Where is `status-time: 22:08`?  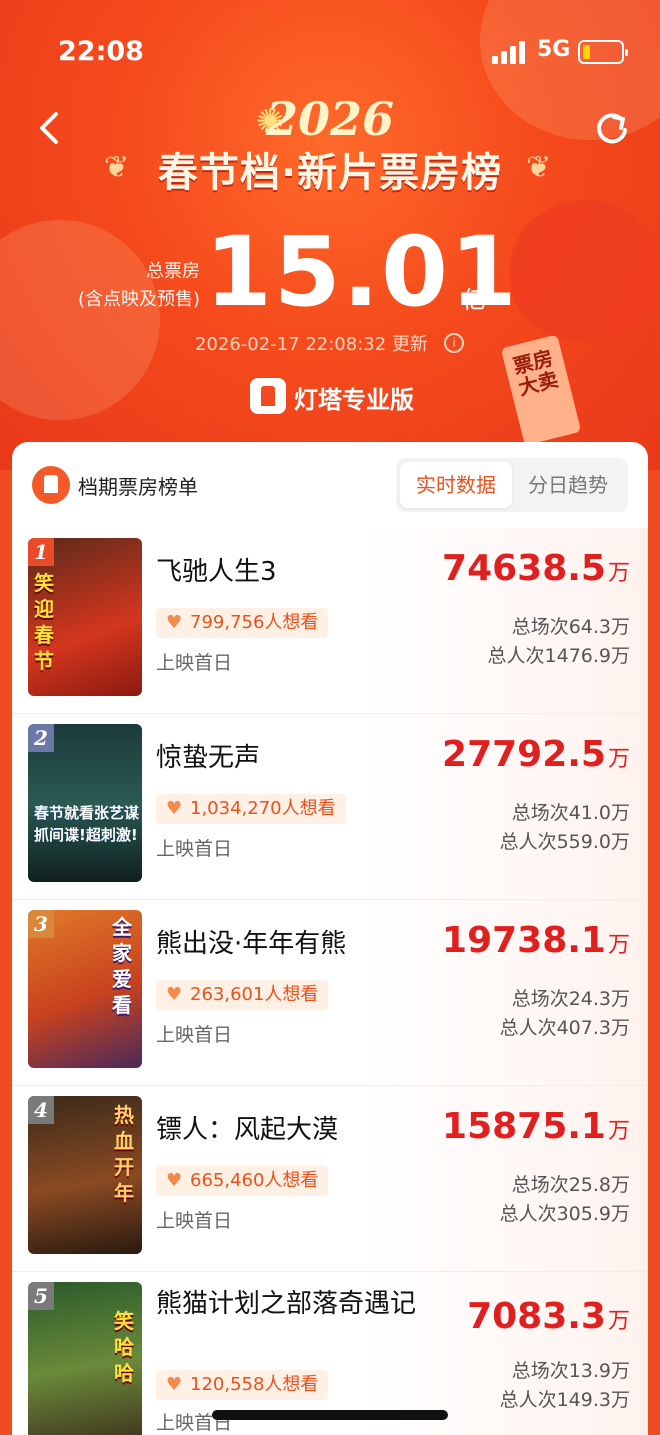
status-time: 22:08 is located at coordinates (101, 51).